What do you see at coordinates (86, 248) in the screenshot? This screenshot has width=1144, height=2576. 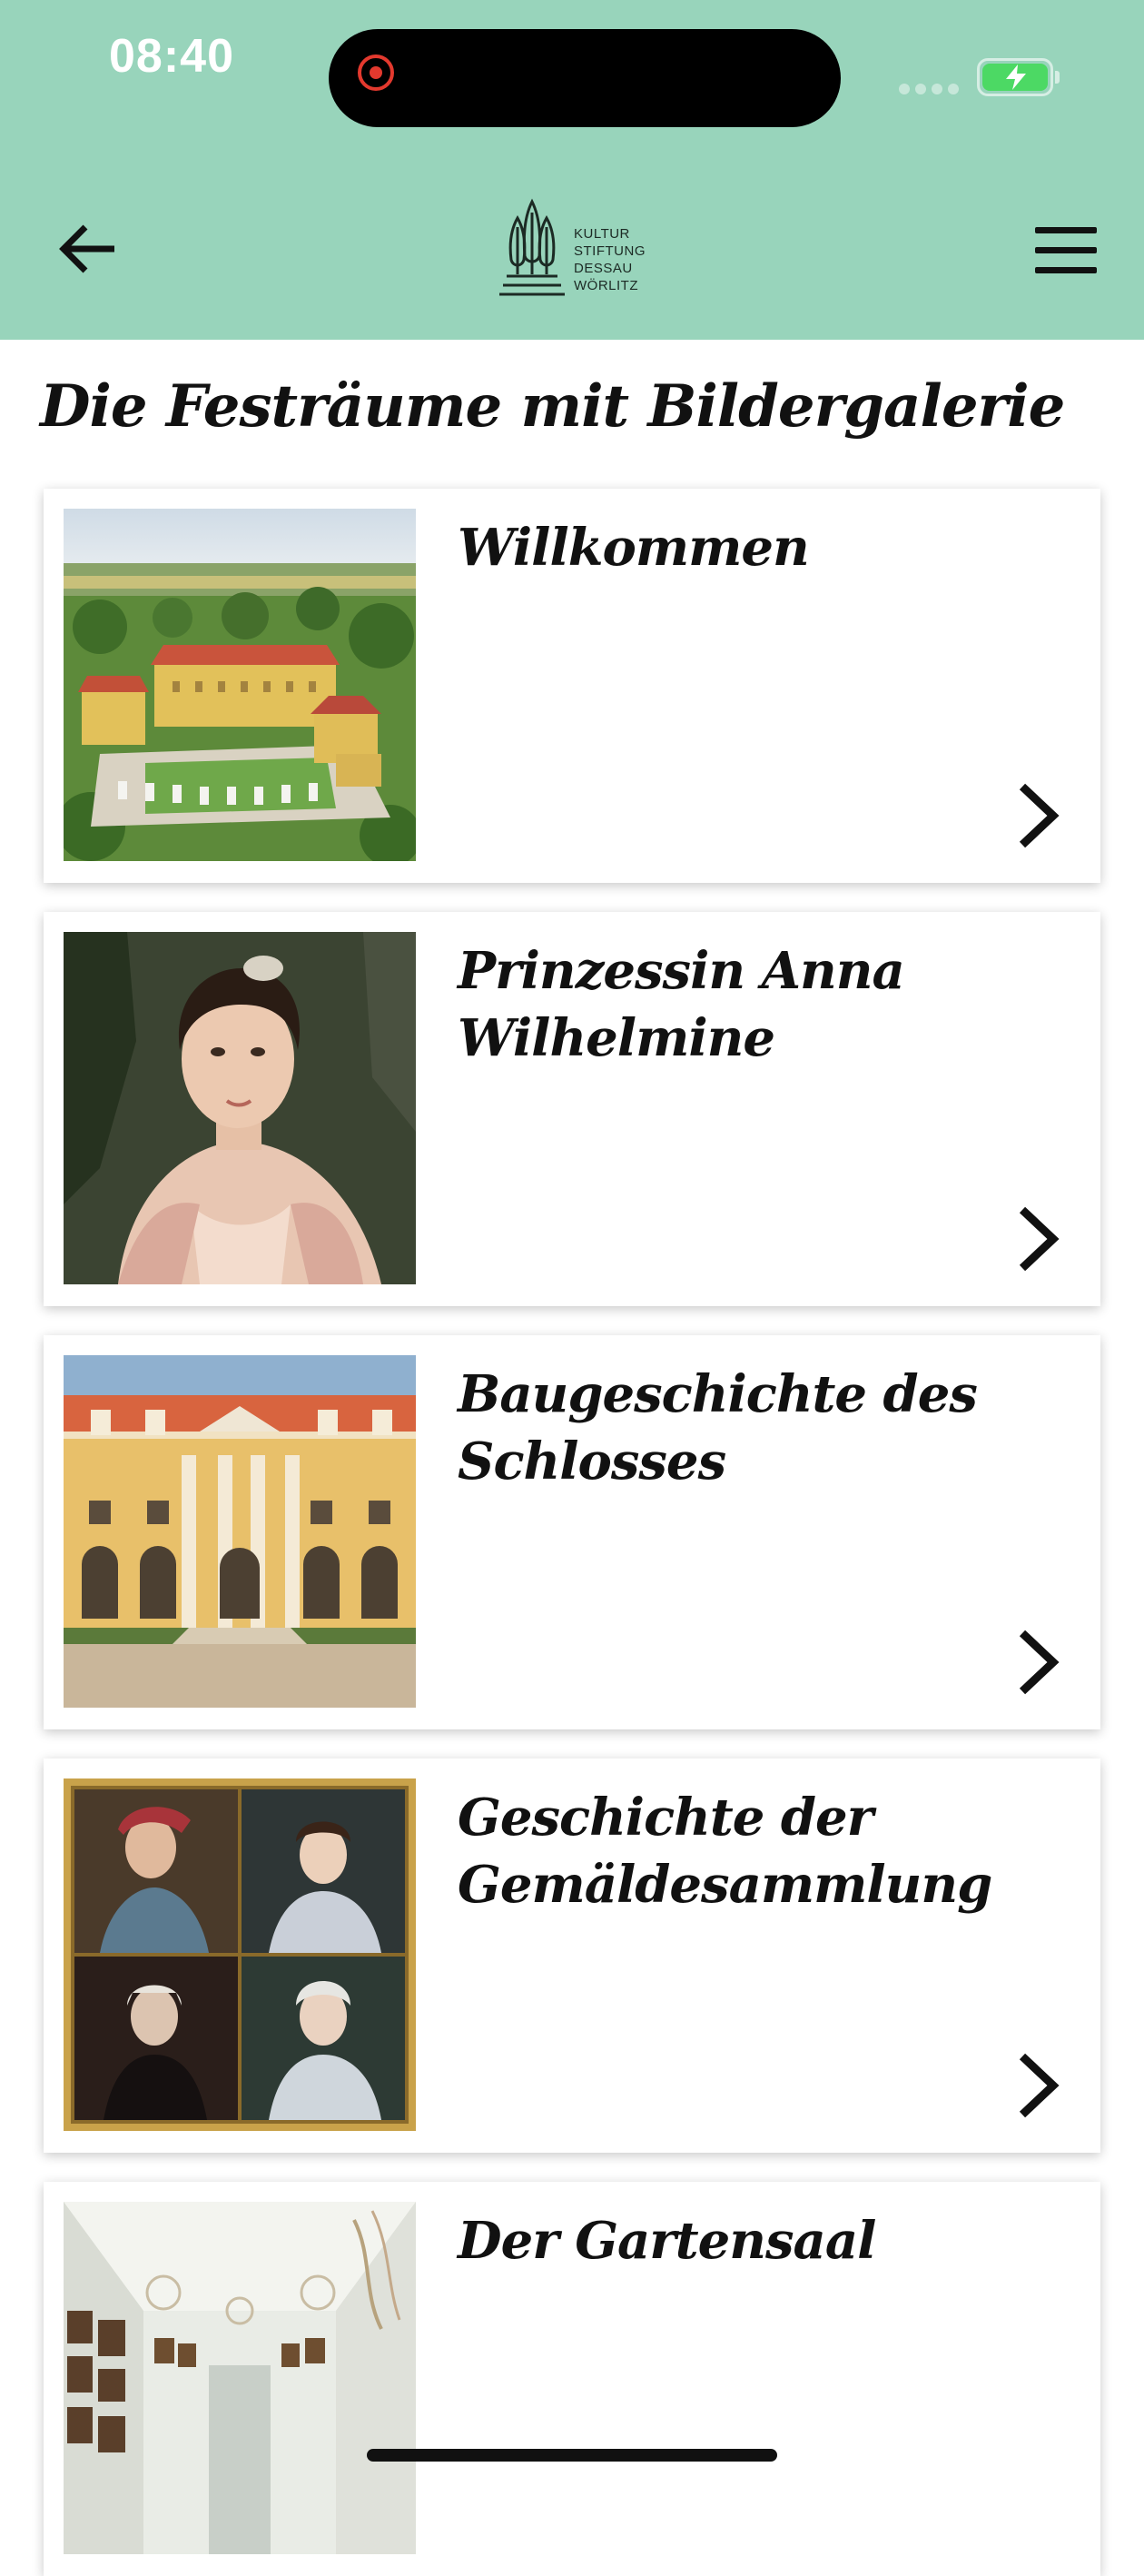 I see `arrow-left-icon` at bounding box center [86, 248].